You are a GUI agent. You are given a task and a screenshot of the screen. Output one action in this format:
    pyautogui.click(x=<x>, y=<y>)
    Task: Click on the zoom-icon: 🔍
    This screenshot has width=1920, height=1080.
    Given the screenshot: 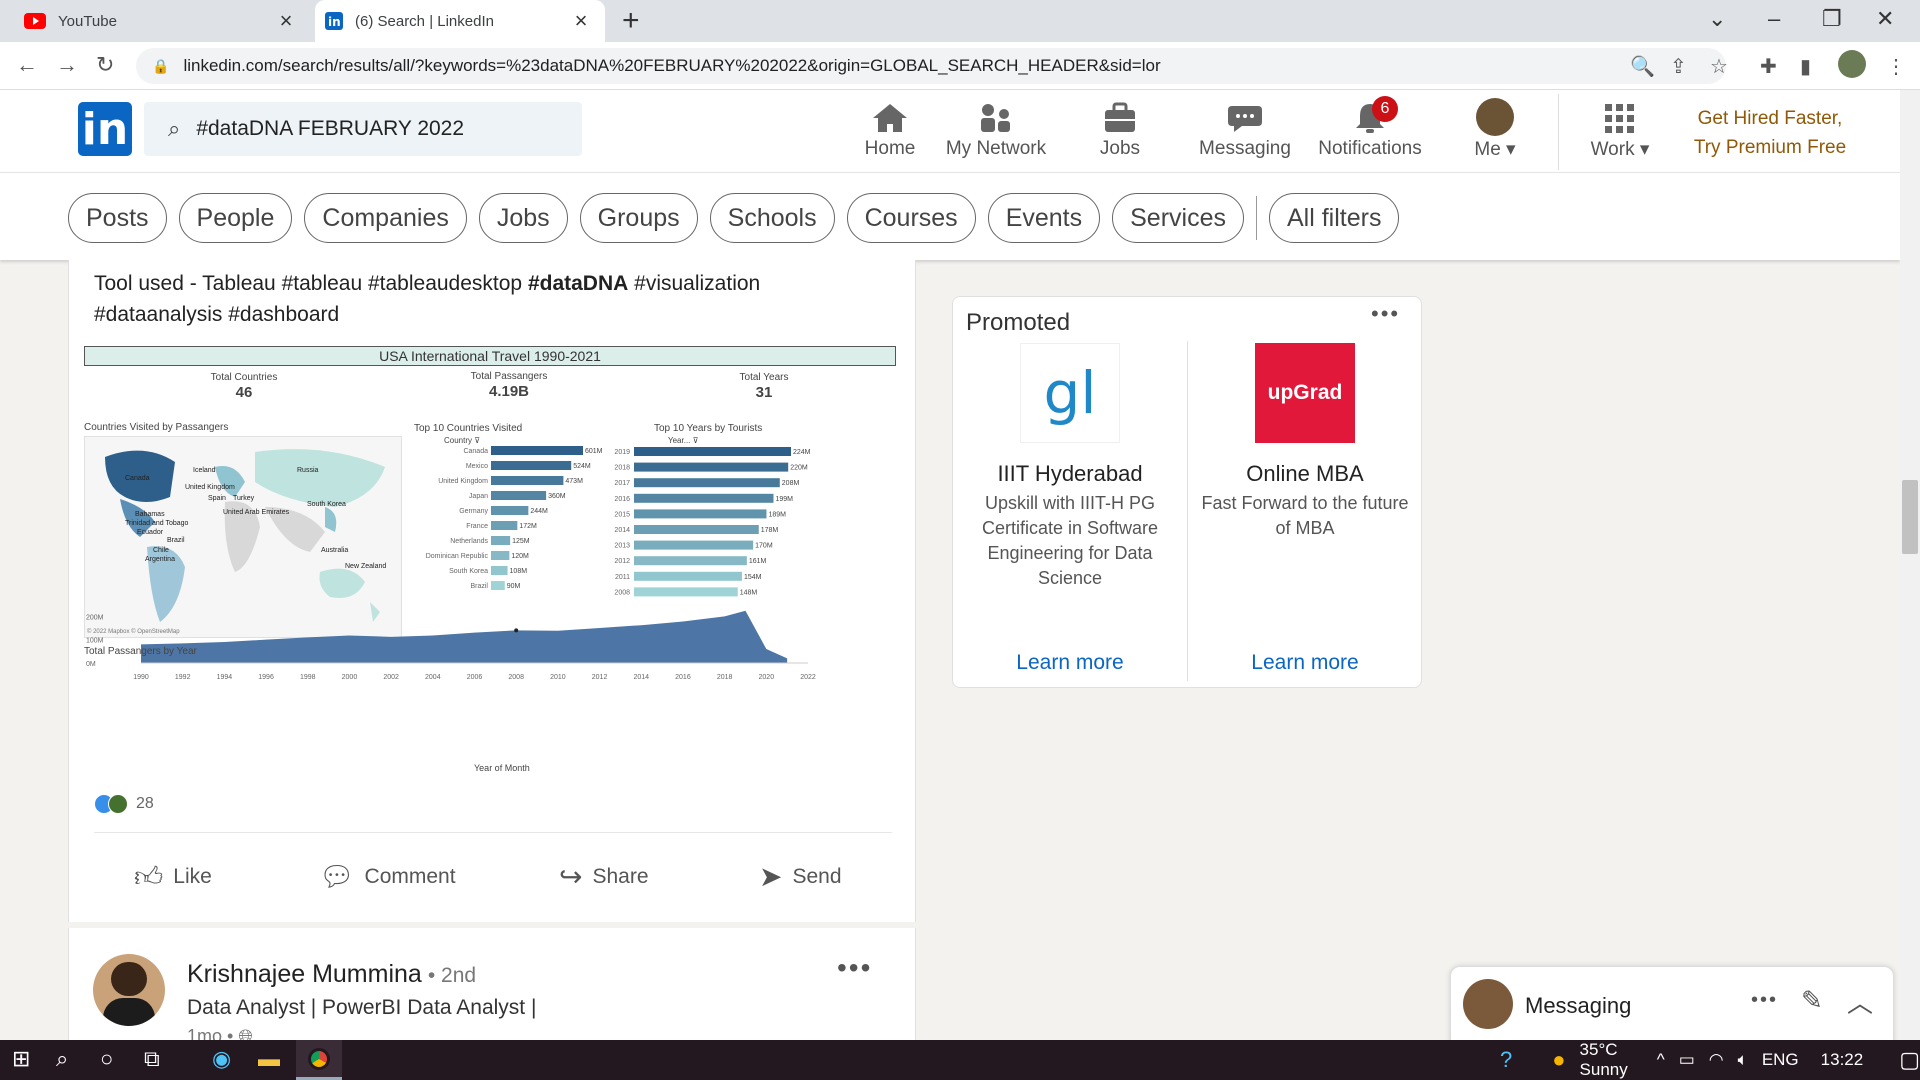 What is the action you would take?
    pyautogui.click(x=1642, y=66)
    